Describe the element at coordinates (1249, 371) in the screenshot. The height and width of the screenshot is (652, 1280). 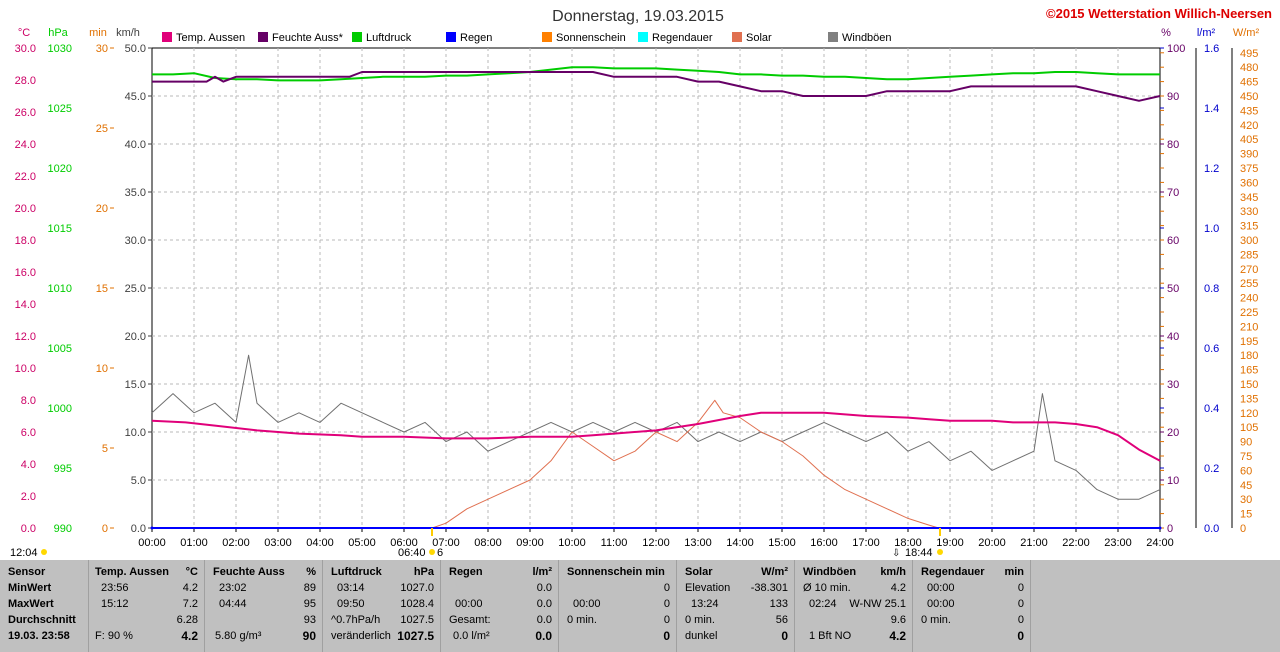
I see `solar-tick-label: 165` at that location.